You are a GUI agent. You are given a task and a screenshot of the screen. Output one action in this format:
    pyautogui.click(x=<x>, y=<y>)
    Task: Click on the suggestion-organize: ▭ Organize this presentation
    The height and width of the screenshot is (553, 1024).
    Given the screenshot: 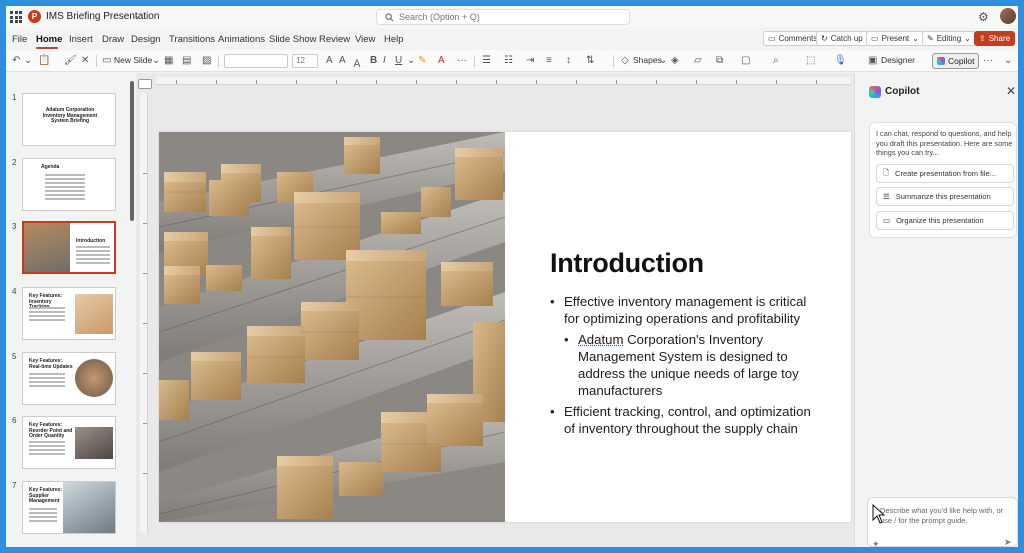 What is the action you would take?
    pyautogui.click(x=945, y=220)
    